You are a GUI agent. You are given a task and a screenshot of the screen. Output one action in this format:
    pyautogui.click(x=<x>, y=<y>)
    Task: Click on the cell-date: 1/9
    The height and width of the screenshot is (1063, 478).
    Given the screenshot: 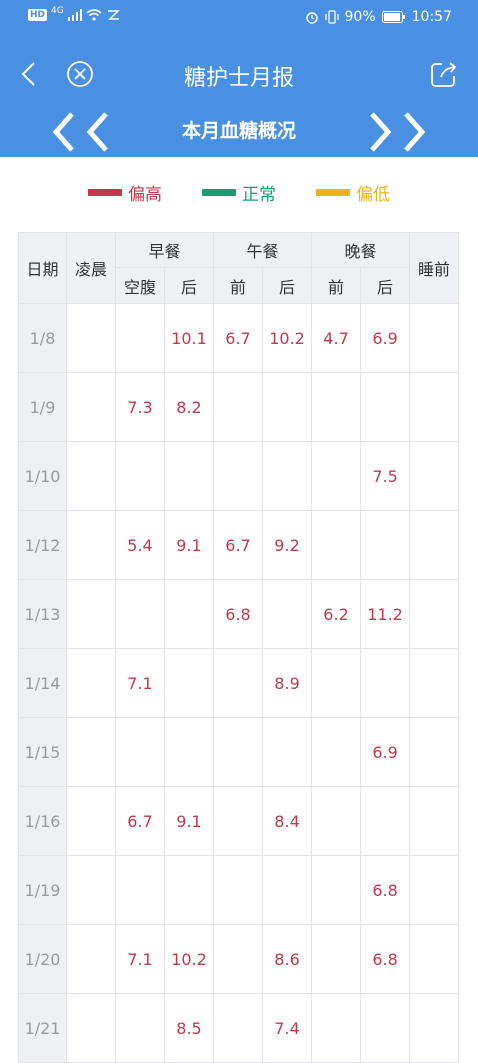 What is the action you would take?
    pyautogui.click(x=42, y=407)
    